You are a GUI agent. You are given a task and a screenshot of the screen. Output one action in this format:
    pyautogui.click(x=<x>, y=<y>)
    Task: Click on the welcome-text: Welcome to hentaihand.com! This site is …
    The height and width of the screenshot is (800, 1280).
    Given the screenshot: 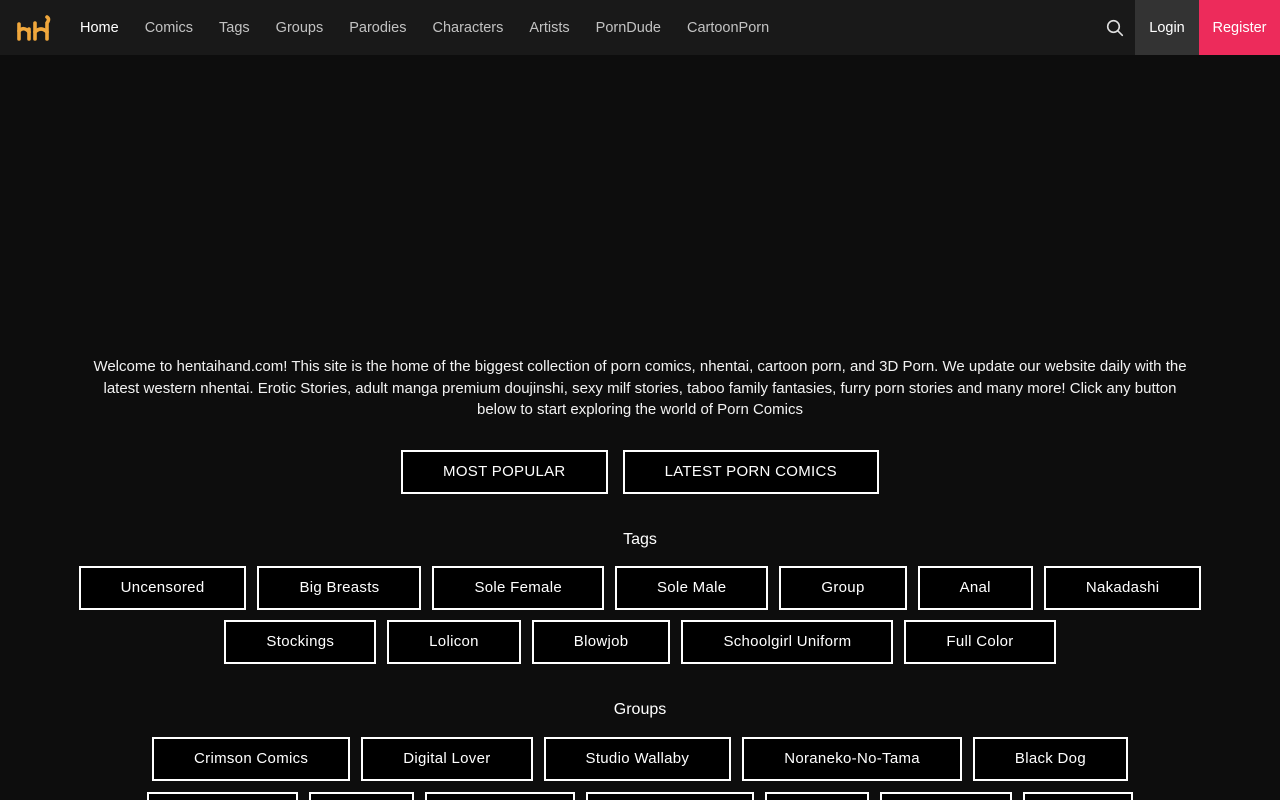 What is the action you would take?
    pyautogui.click(x=640, y=388)
    